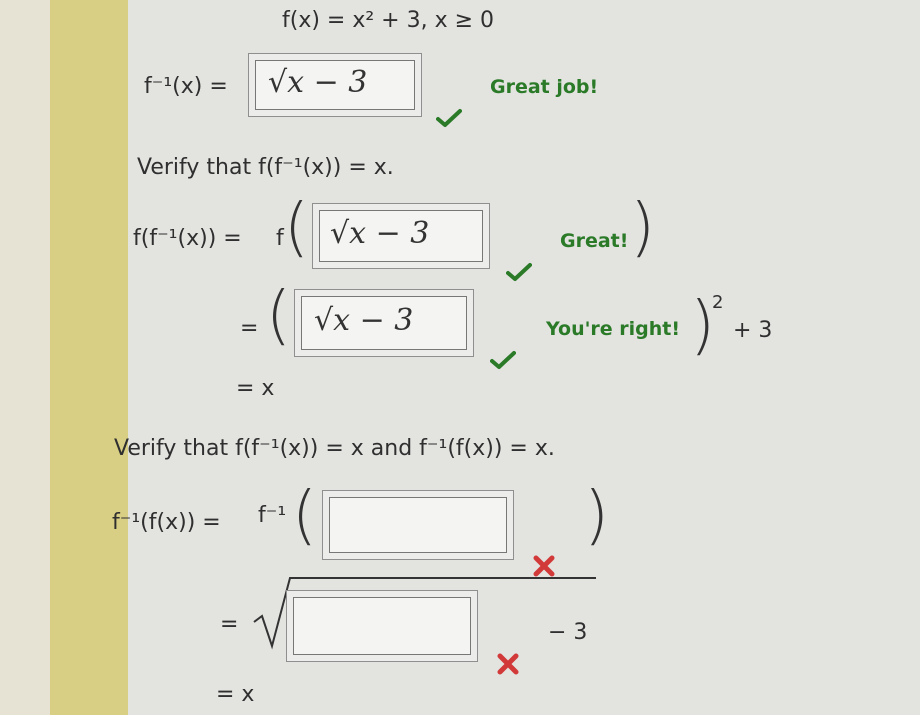 The height and width of the screenshot is (715, 920). I want to click on verify2-result: = x, so click(235, 694).